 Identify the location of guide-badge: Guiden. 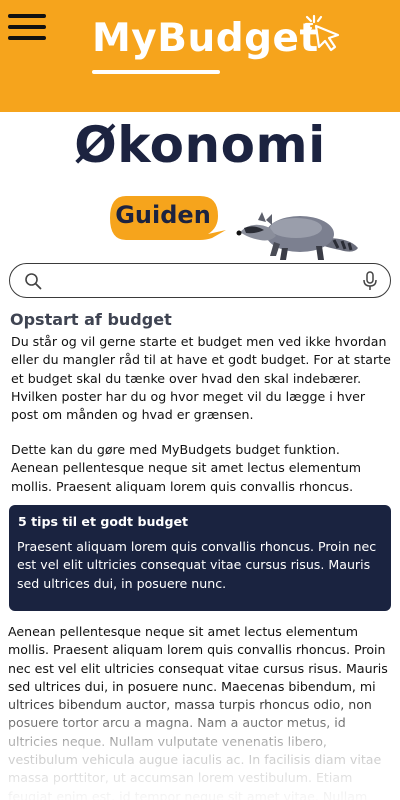
(167, 217).